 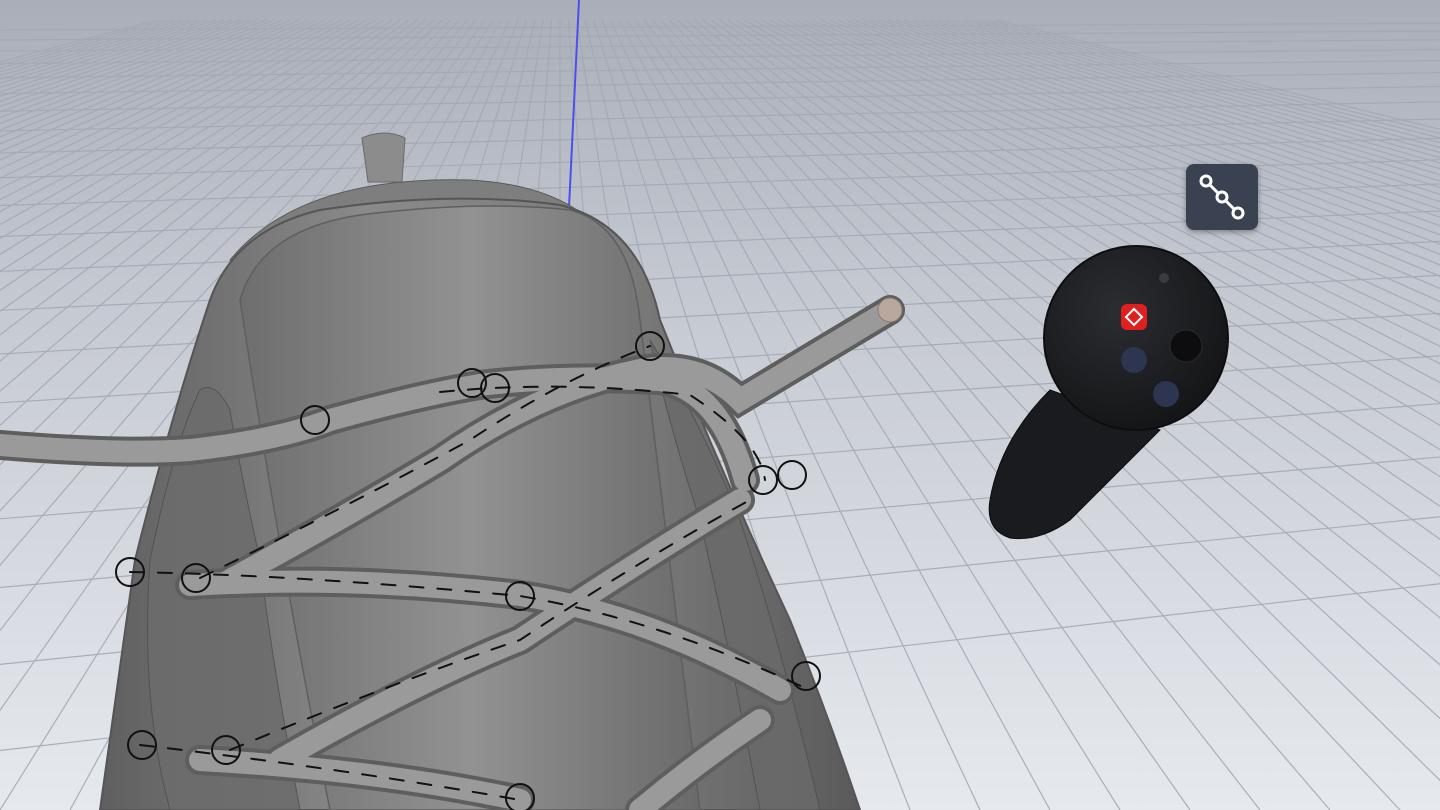 What do you see at coordinates (890, 310) in the screenshot?
I see `lace-aglet` at bounding box center [890, 310].